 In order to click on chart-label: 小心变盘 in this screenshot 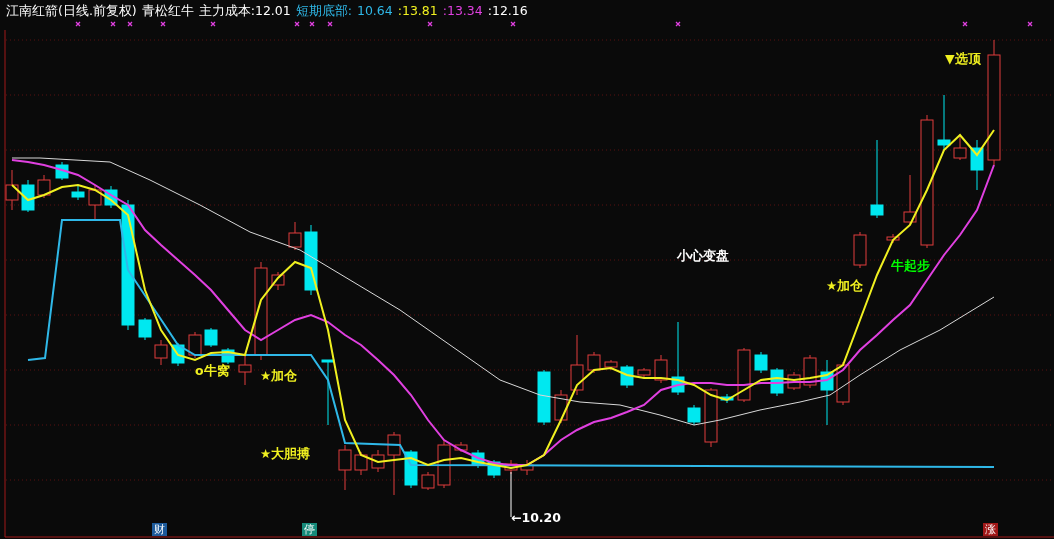, I will do `click(703, 255)`.